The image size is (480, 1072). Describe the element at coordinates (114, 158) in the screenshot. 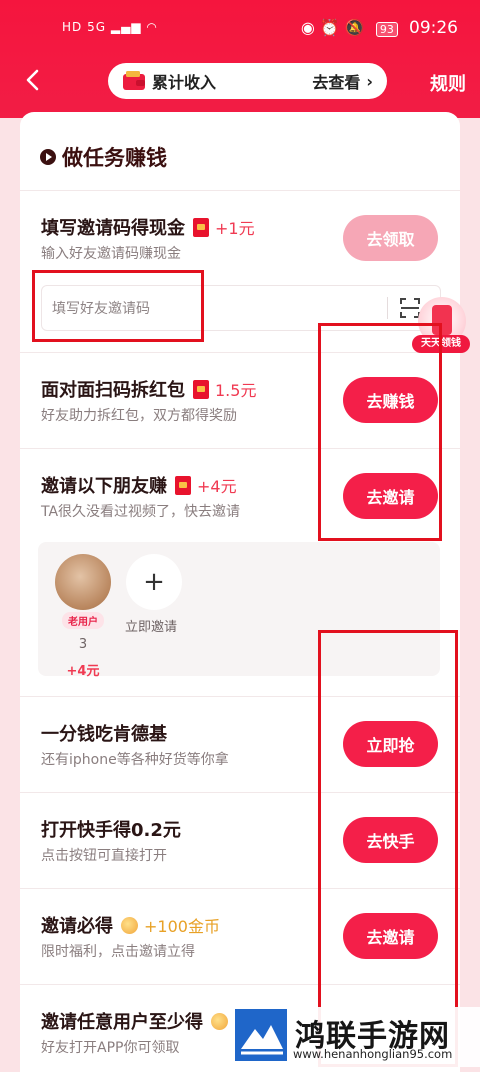

I see `section-title: 做任务赚钱` at that location.